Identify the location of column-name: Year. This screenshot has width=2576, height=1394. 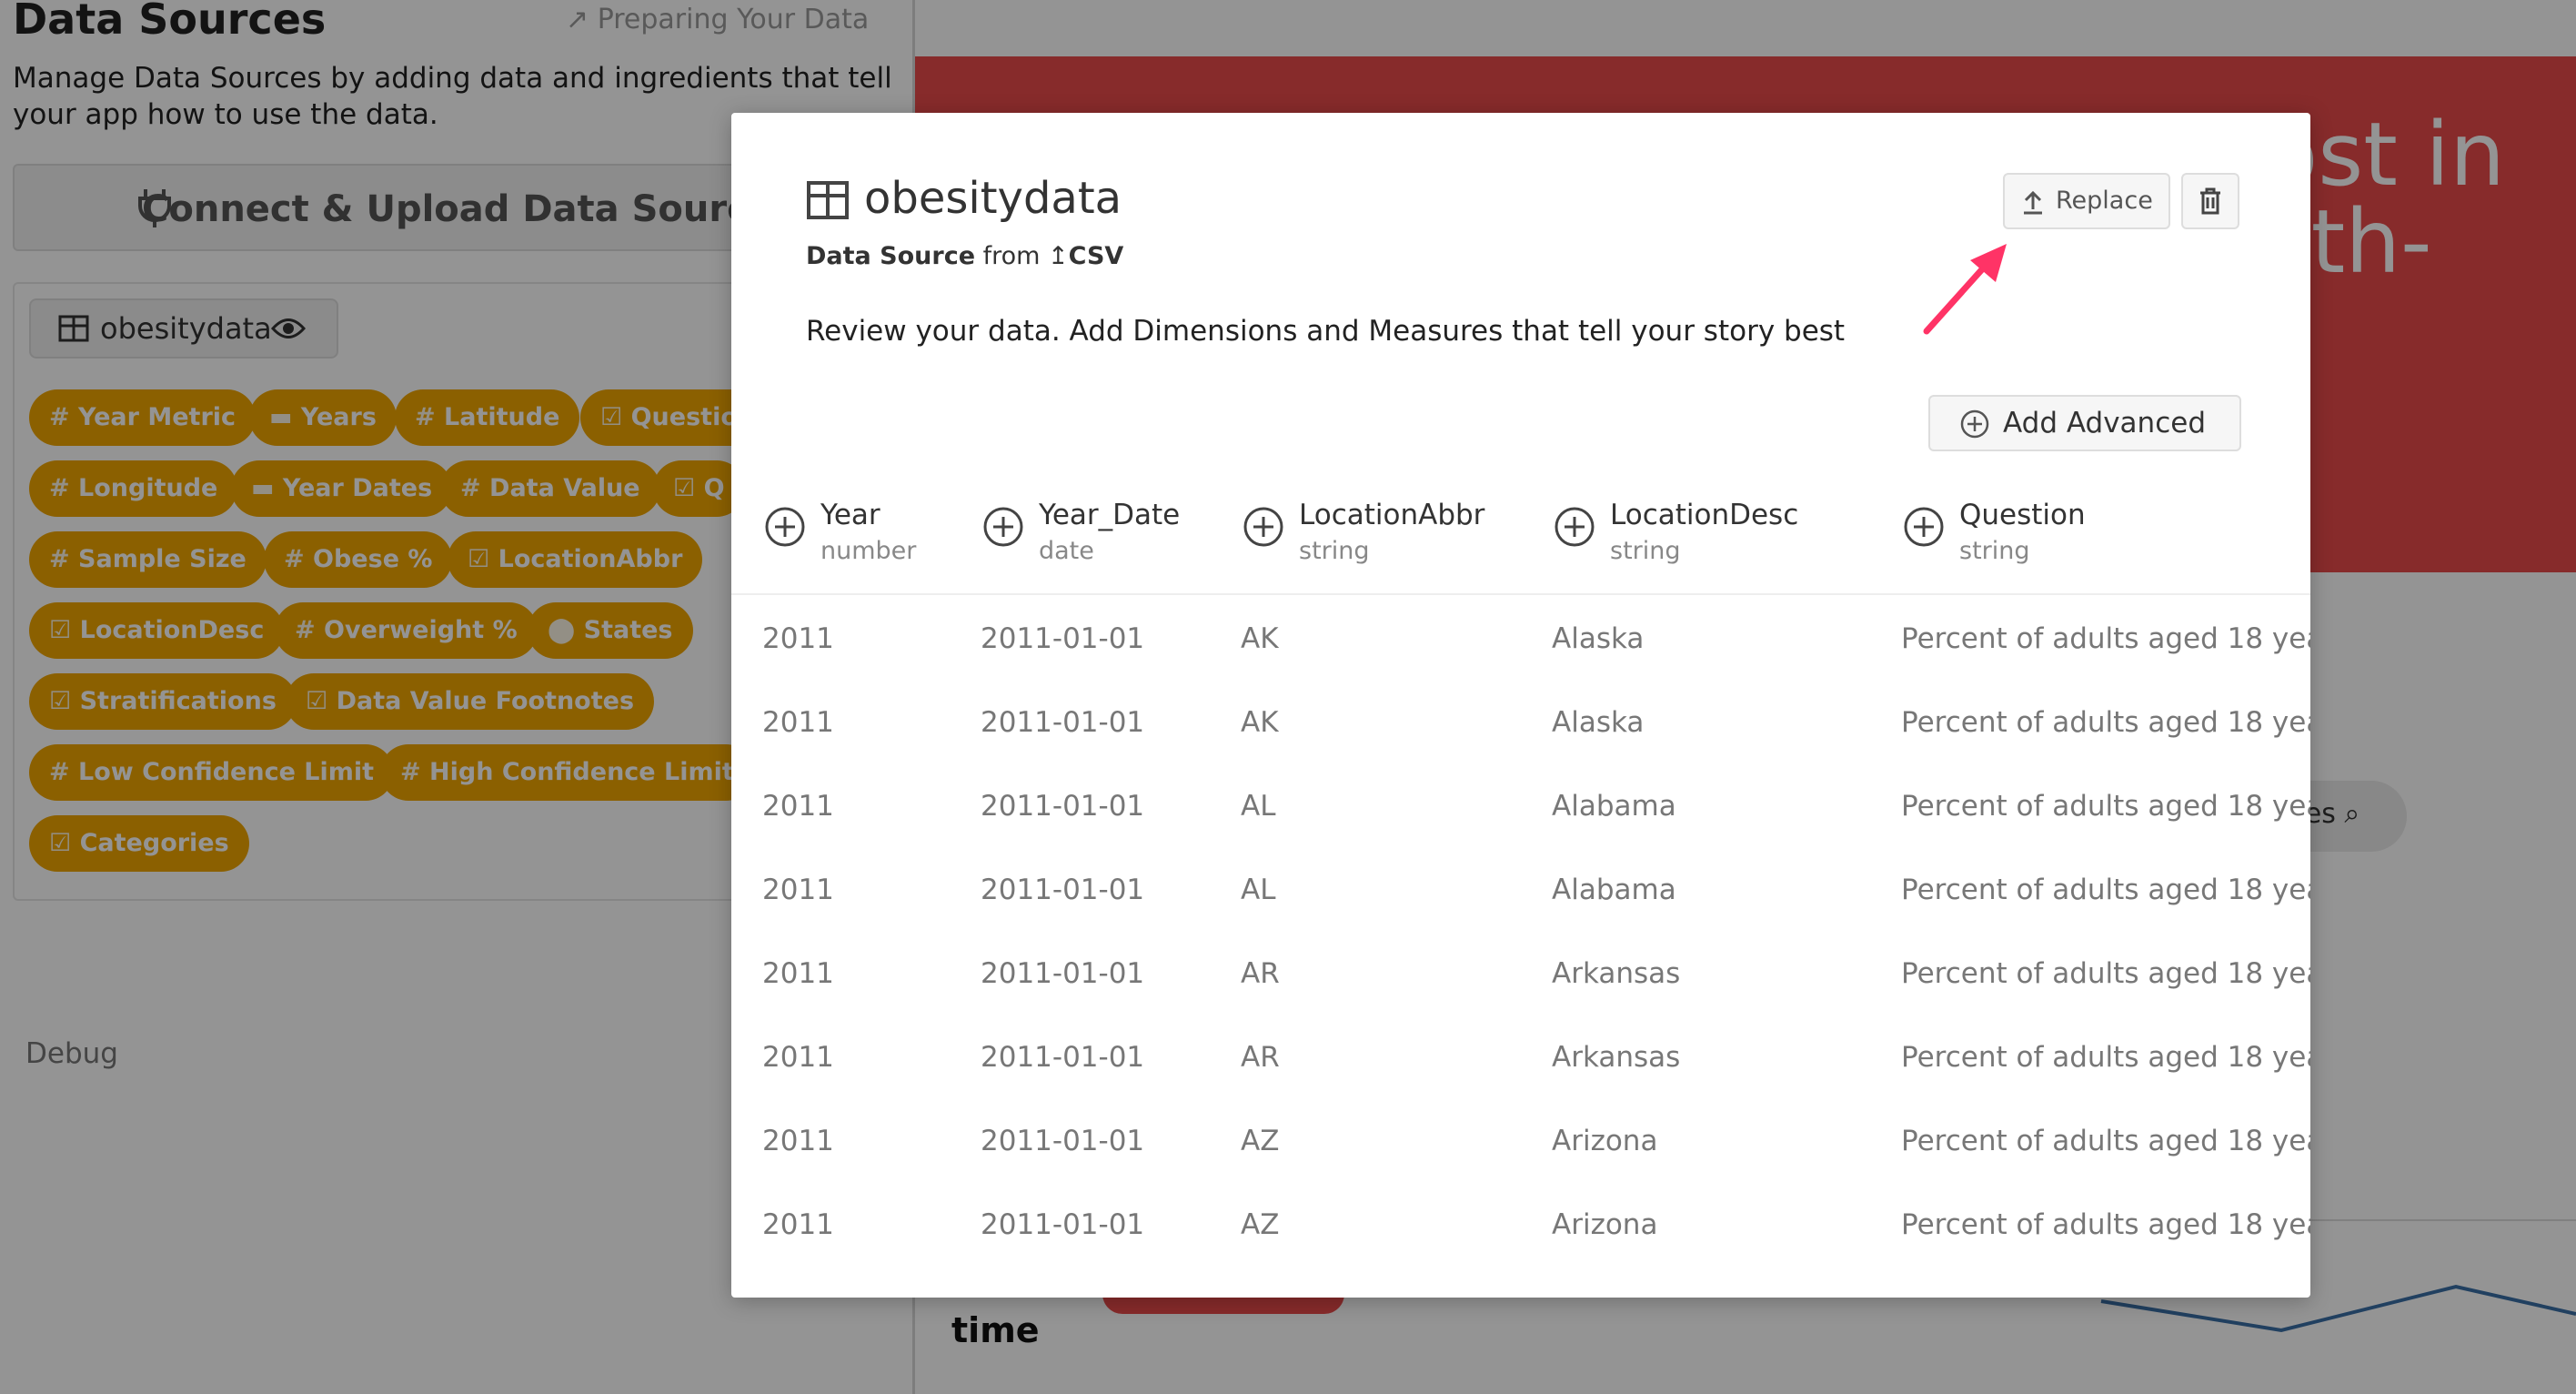
(850, 515).